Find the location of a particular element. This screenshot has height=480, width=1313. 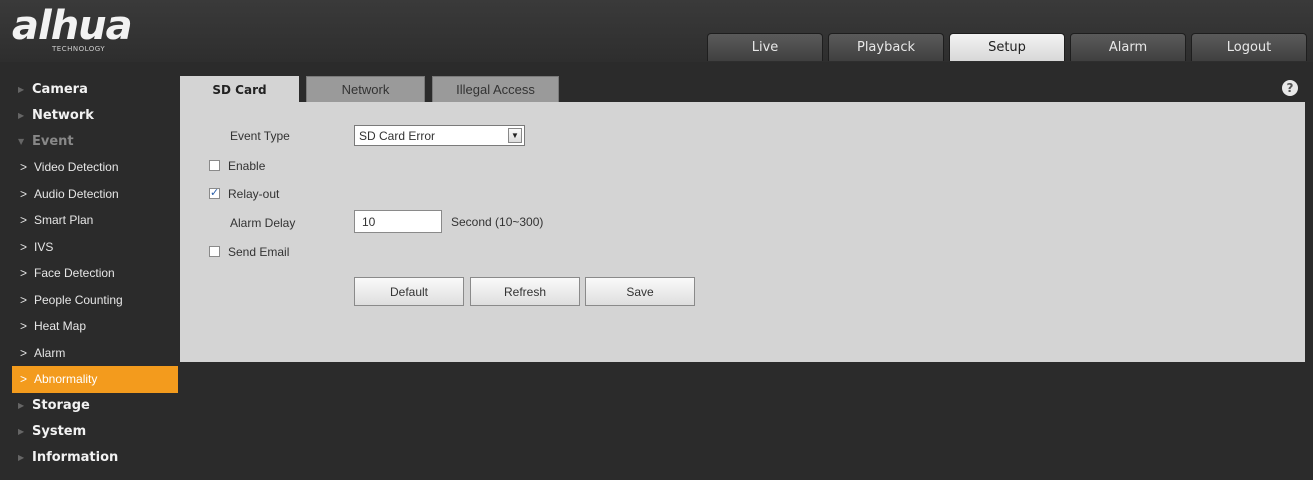

sidebar-subitem-label: Abnormality is located at coordinates (66, 379).